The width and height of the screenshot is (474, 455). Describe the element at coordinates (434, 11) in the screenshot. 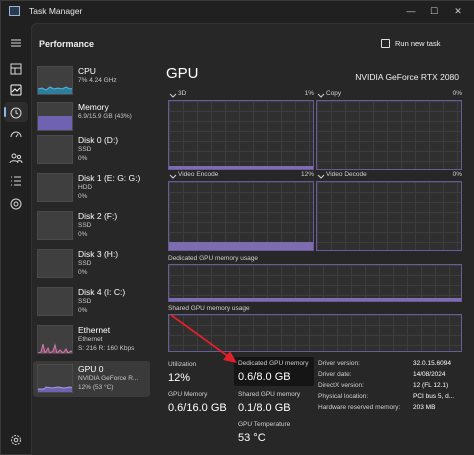

I see `maximize-button: ☐` at that location.